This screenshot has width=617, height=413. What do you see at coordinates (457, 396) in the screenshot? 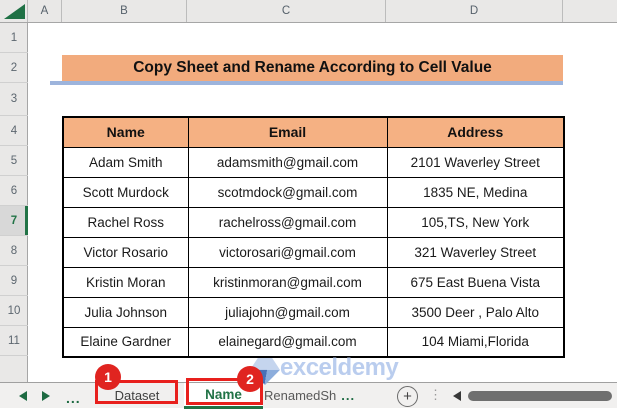
I see `hscroll-left-arrow-icon` at bounding box center [457, 396].